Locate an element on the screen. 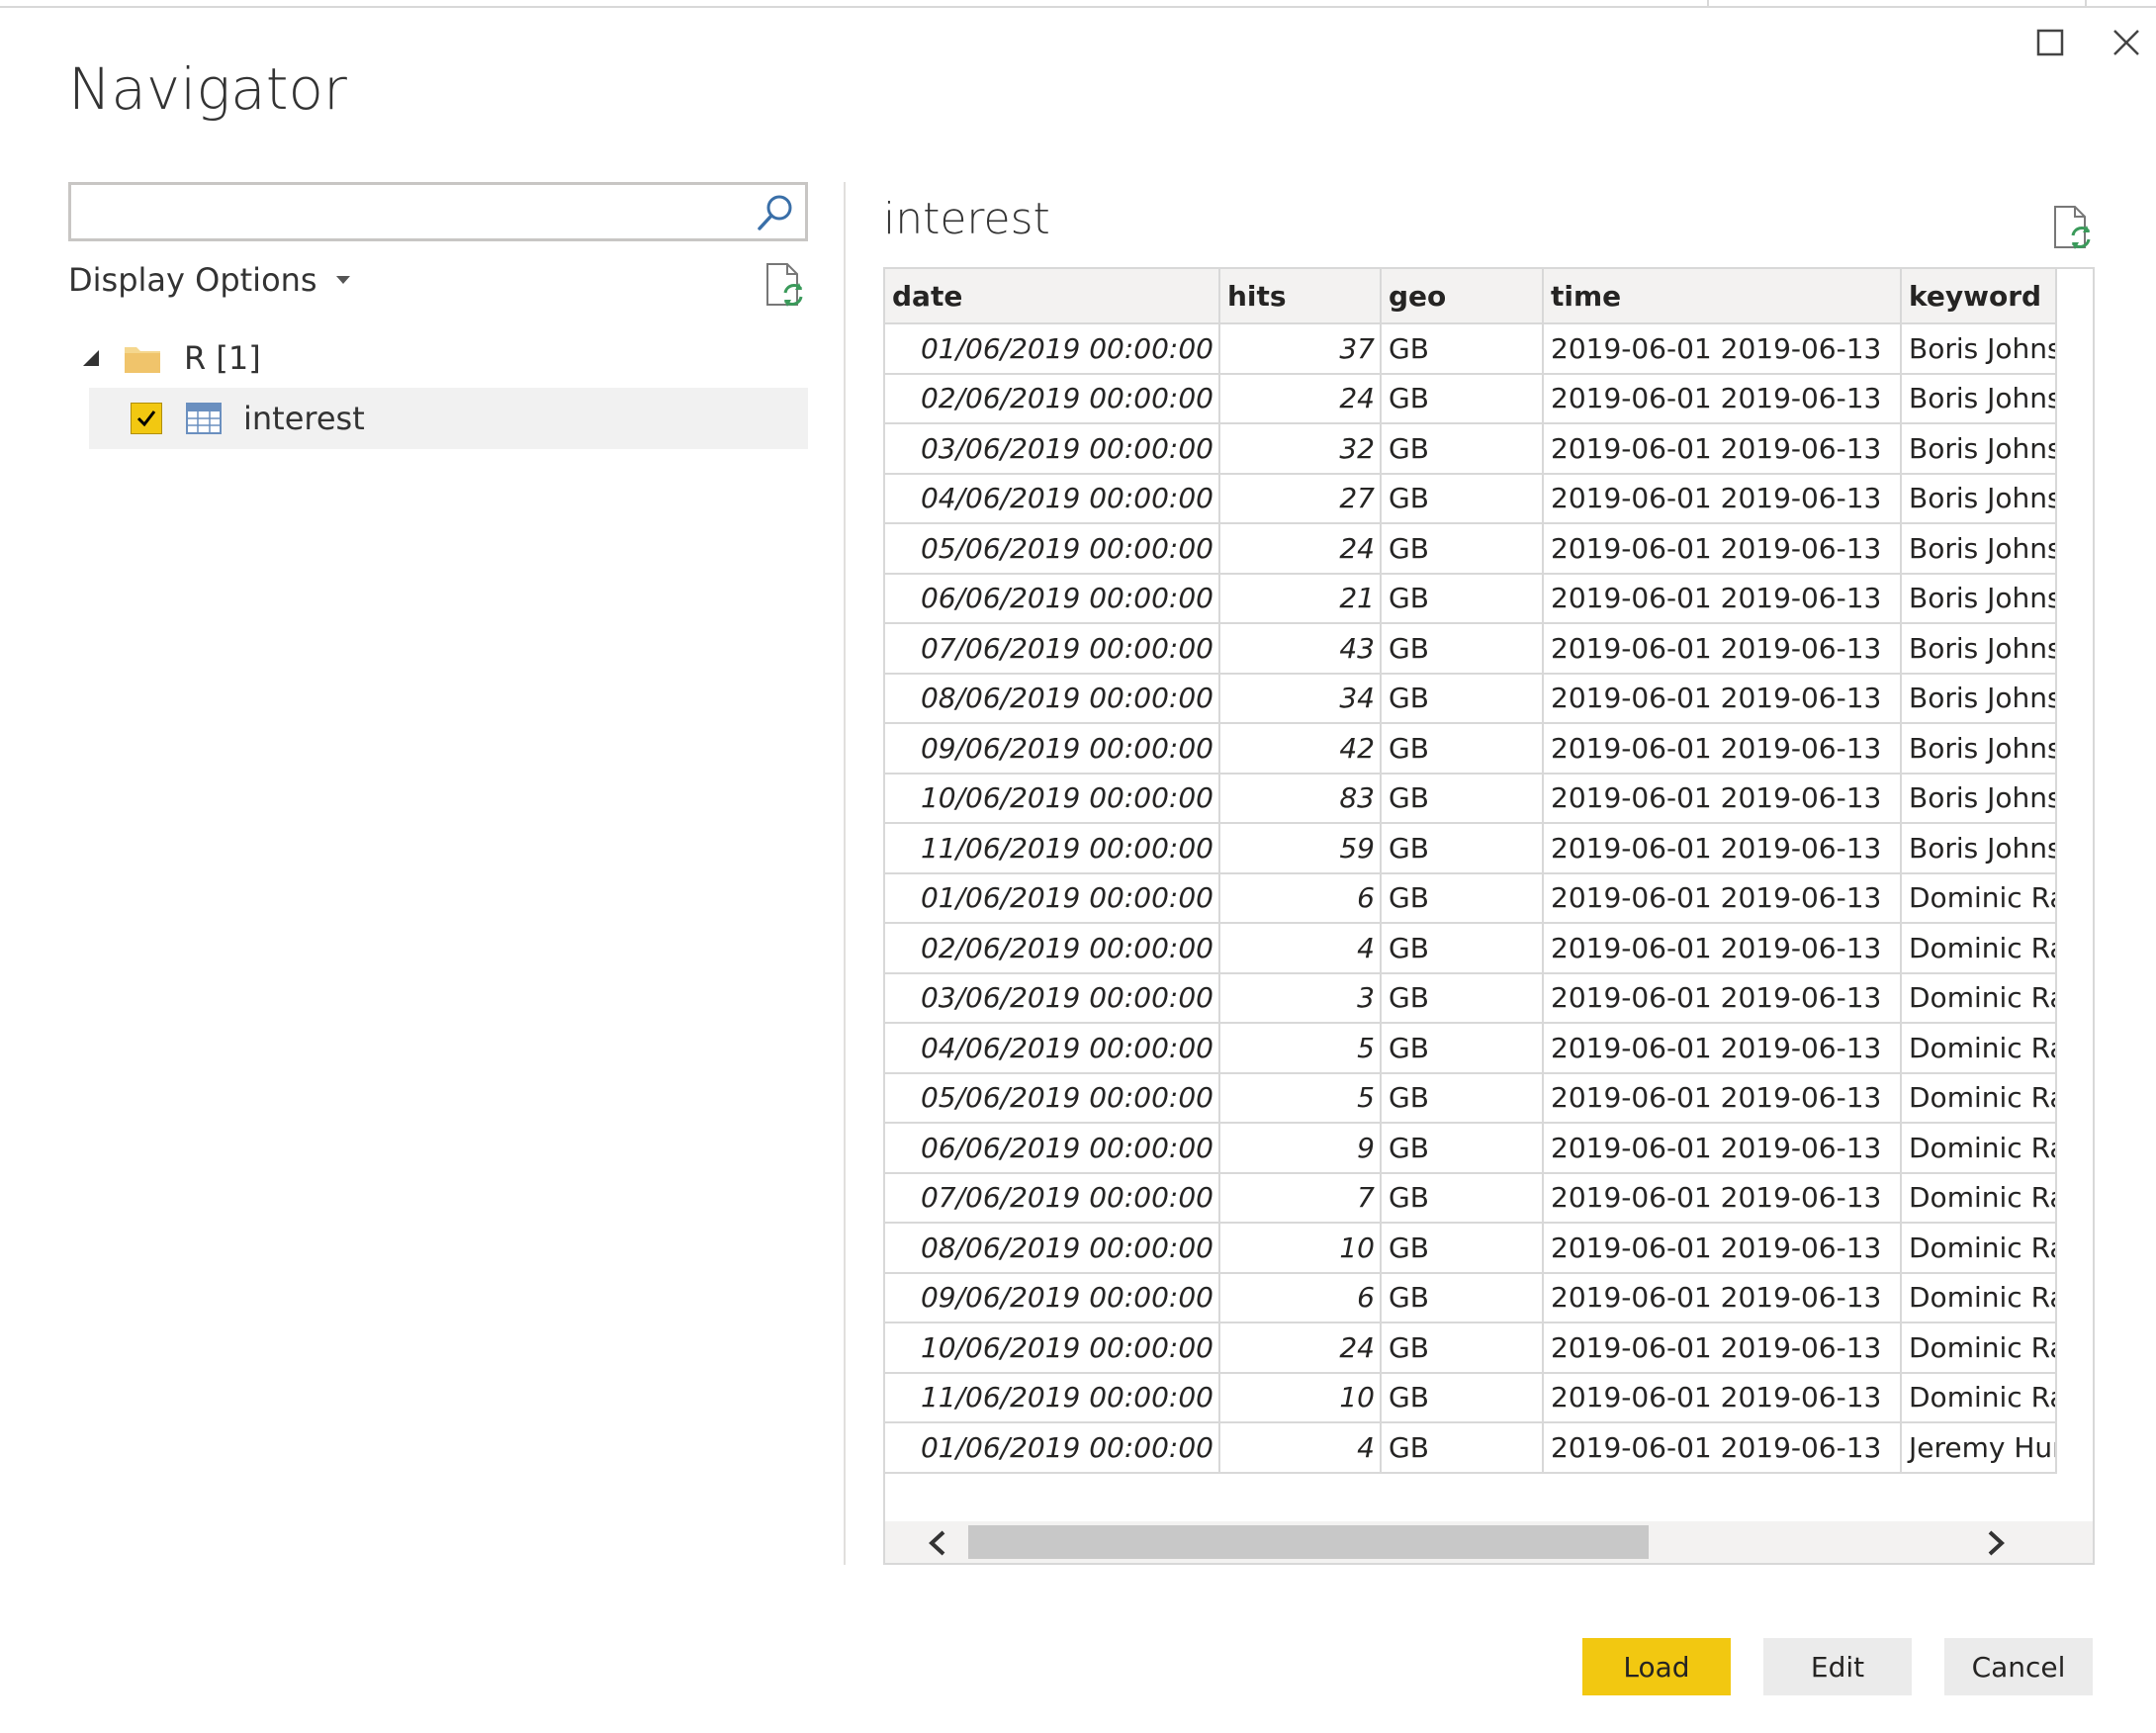  cell-date: 05/06/2019 00:00:00 is located at coordinates (1052, 548).